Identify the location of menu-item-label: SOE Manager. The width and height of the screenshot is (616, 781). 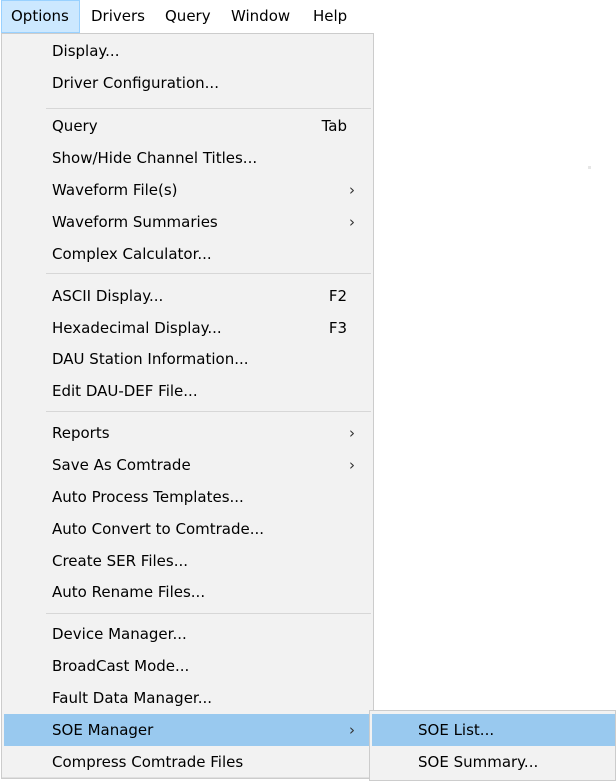
(103, 730).